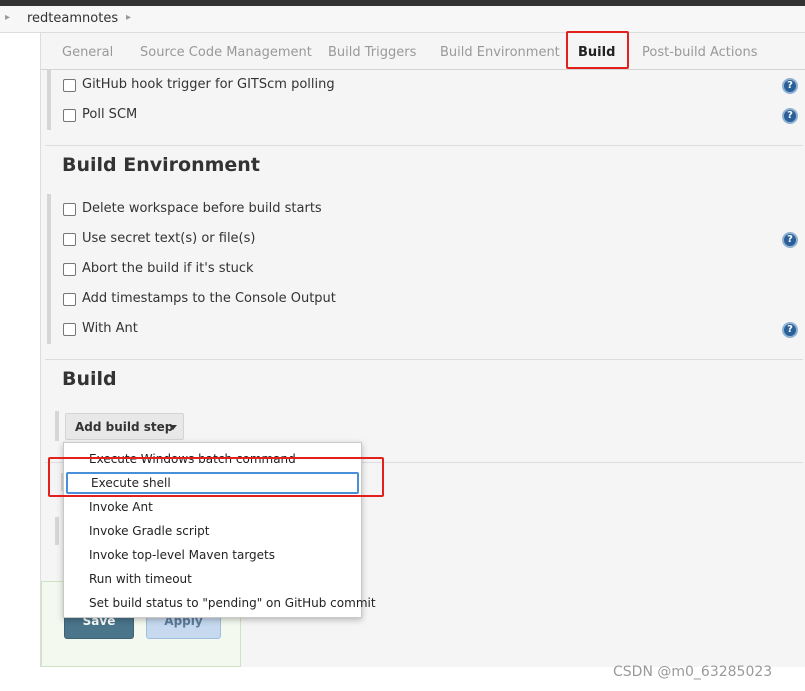  What do you see at coordinates (699, 52) in the screenshot?
I see `tab-post-build-actions: Post-build Actions` at bounding box center [699, 52].